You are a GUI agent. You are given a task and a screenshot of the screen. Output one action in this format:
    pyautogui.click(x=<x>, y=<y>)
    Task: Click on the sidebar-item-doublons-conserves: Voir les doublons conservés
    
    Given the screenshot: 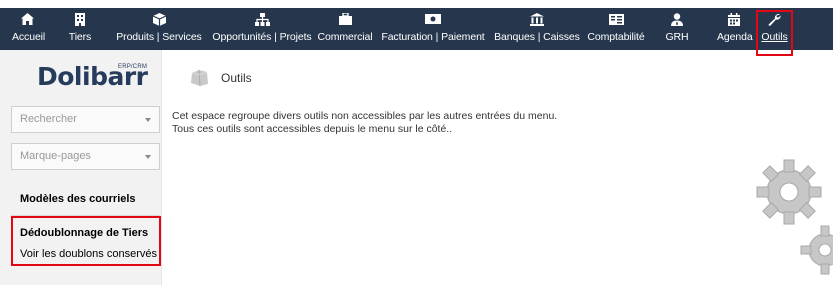 What is the action you would take?
    pyautogui.click(x=88, y=254)
    